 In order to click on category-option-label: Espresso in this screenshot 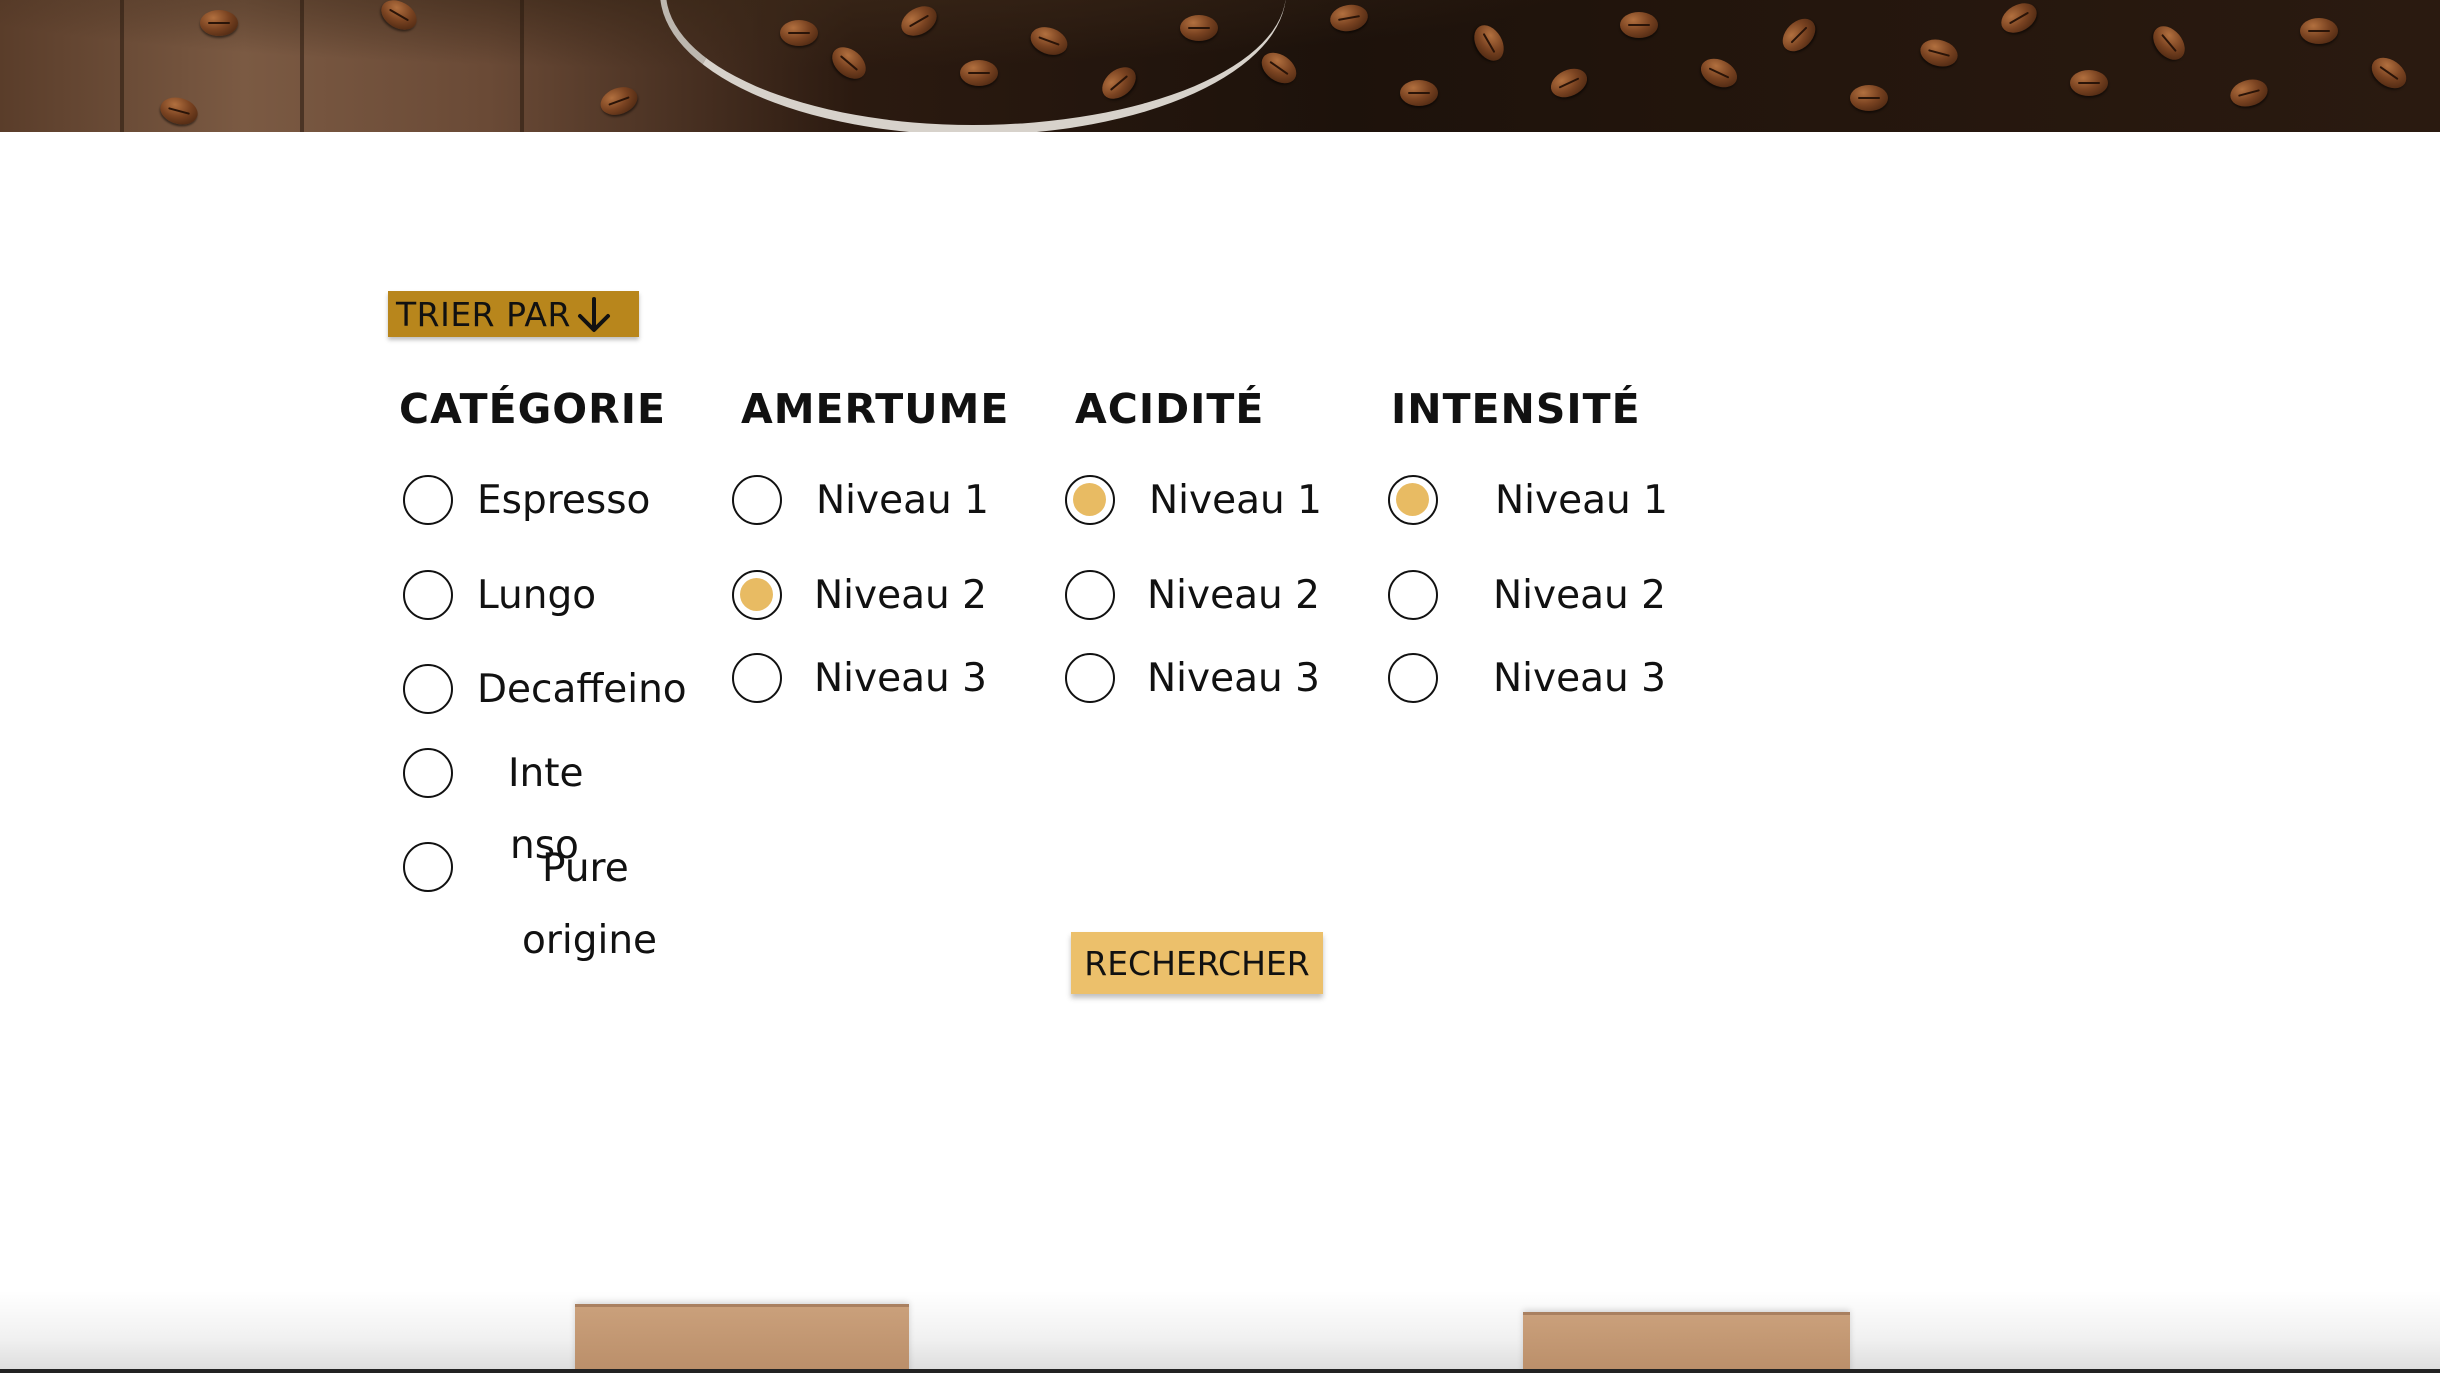, I will do `click(564, 500)`.